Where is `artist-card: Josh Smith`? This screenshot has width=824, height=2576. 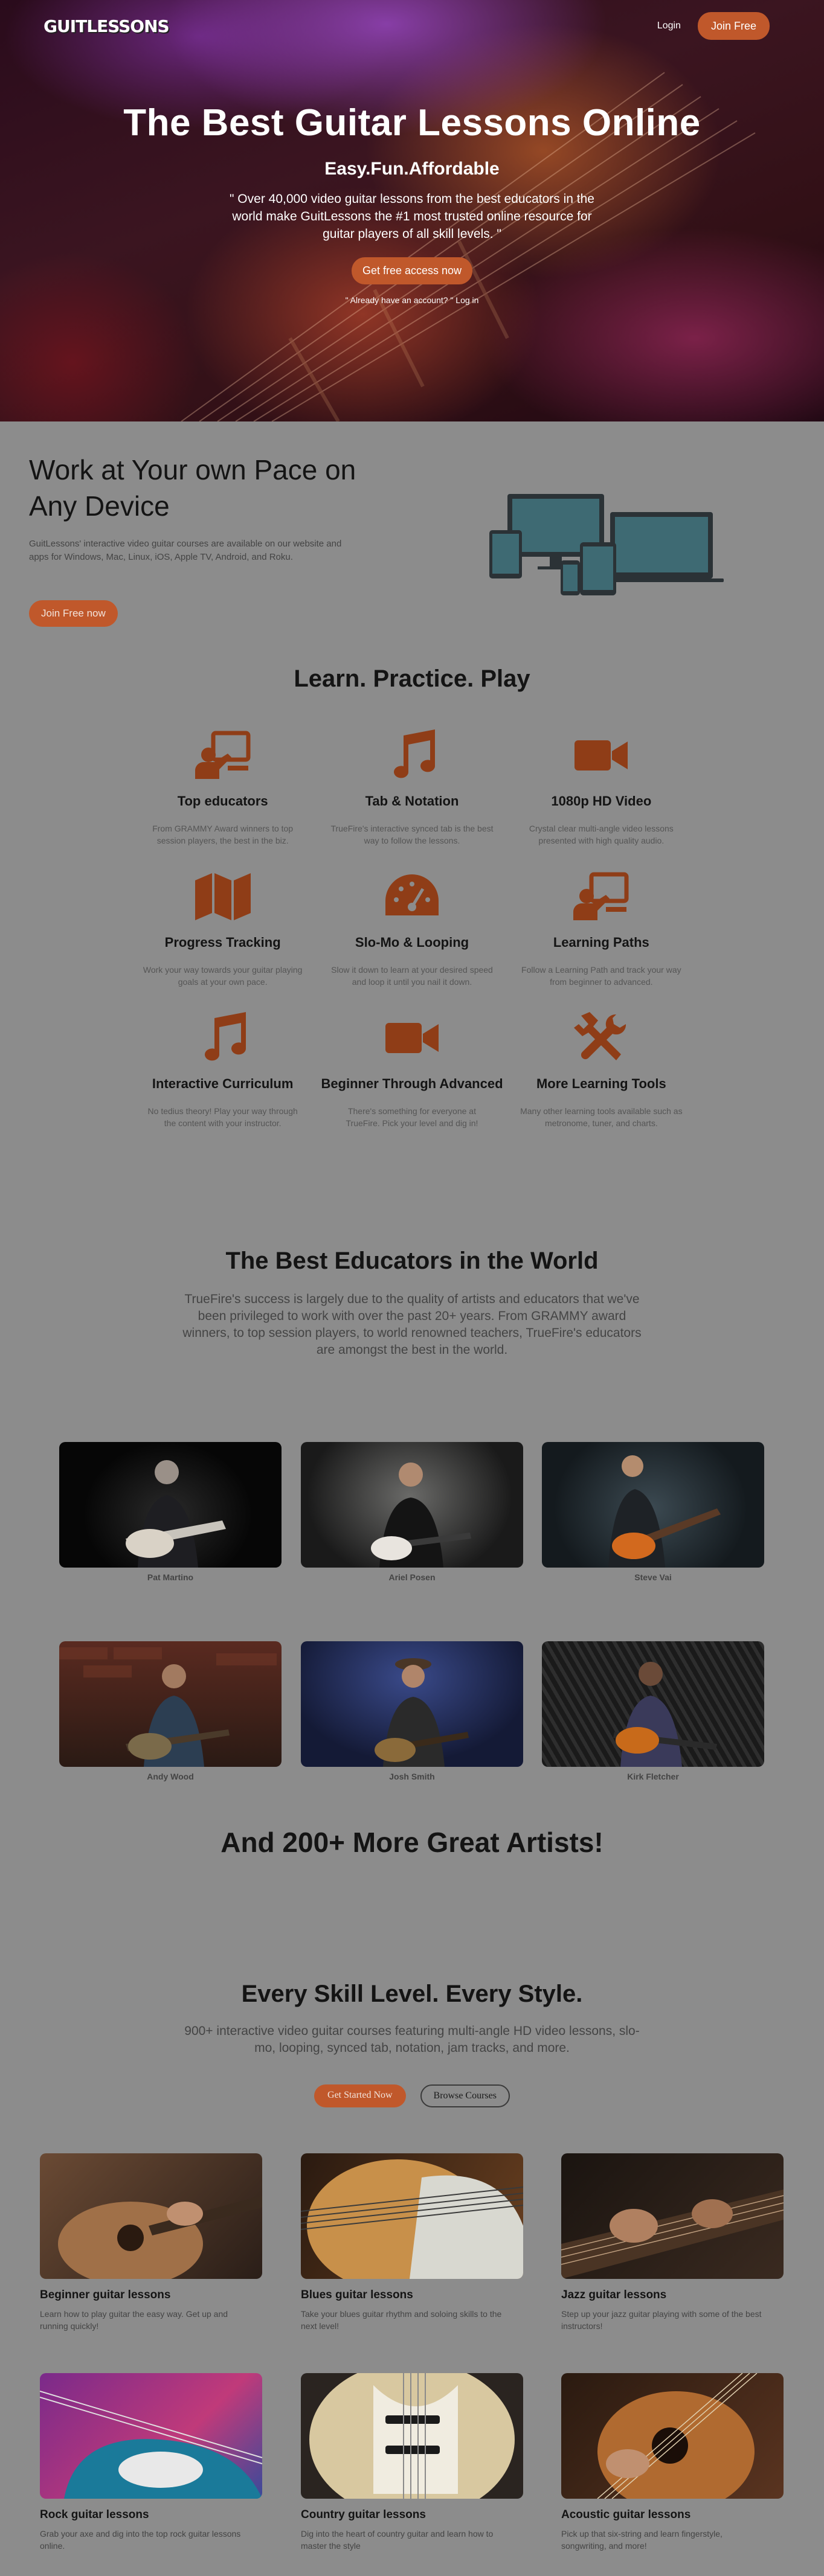 artist-card: Josh Smith is located at coordinates (412, 1711).